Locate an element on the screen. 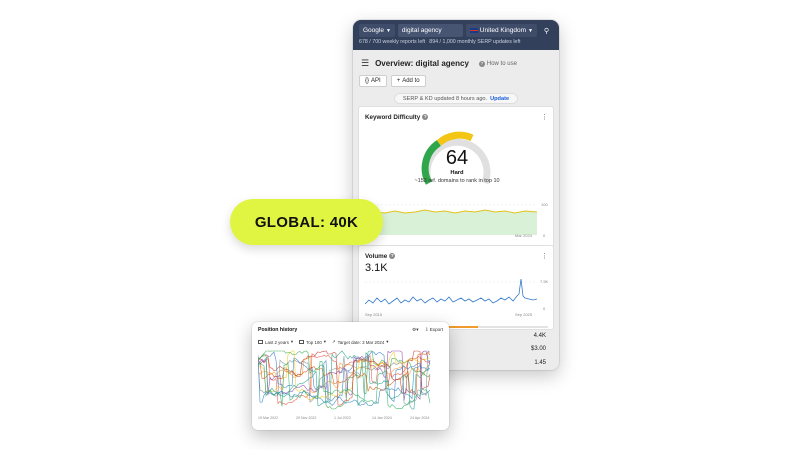 Image resolution: width=800 pixels, height=450 pixels. volume-value: 3.1K is located at coordinates (376, 268).